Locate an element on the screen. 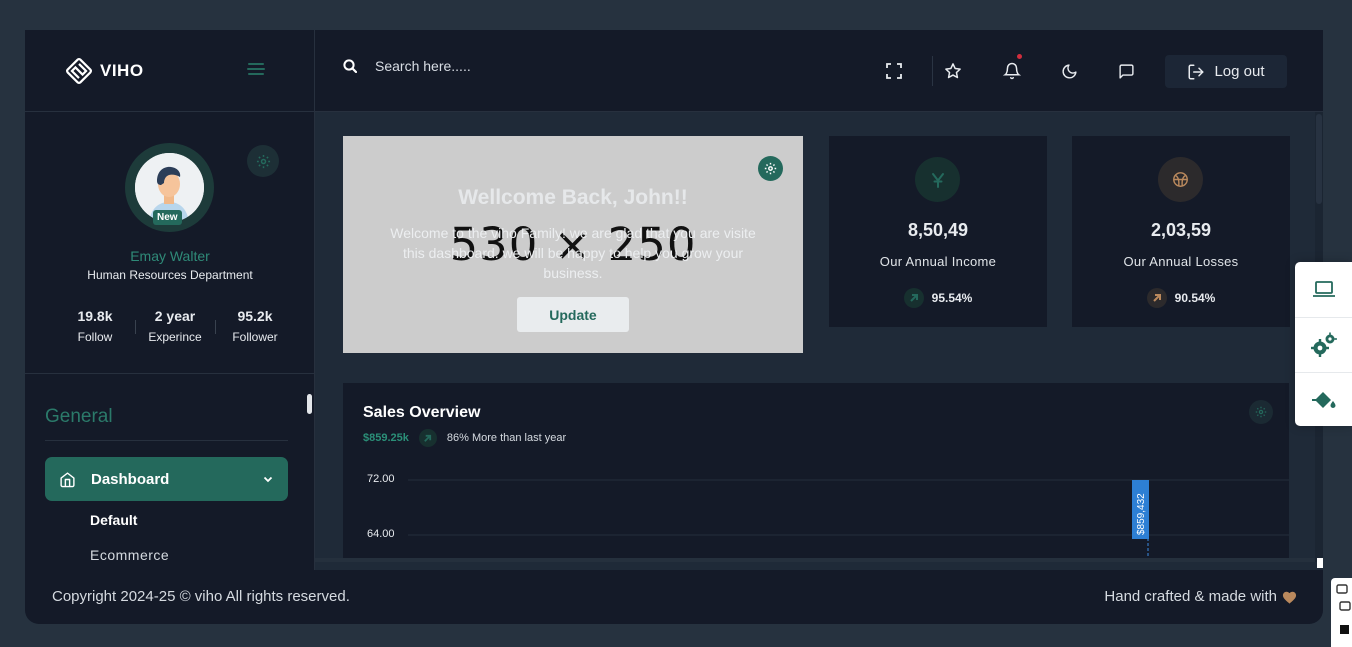 Image resolution: width=1352 pixels, height=647 pixels. losses-card: 2,03,59 Our Annual Losses 90.54% is located at coordinates (1181, 231).